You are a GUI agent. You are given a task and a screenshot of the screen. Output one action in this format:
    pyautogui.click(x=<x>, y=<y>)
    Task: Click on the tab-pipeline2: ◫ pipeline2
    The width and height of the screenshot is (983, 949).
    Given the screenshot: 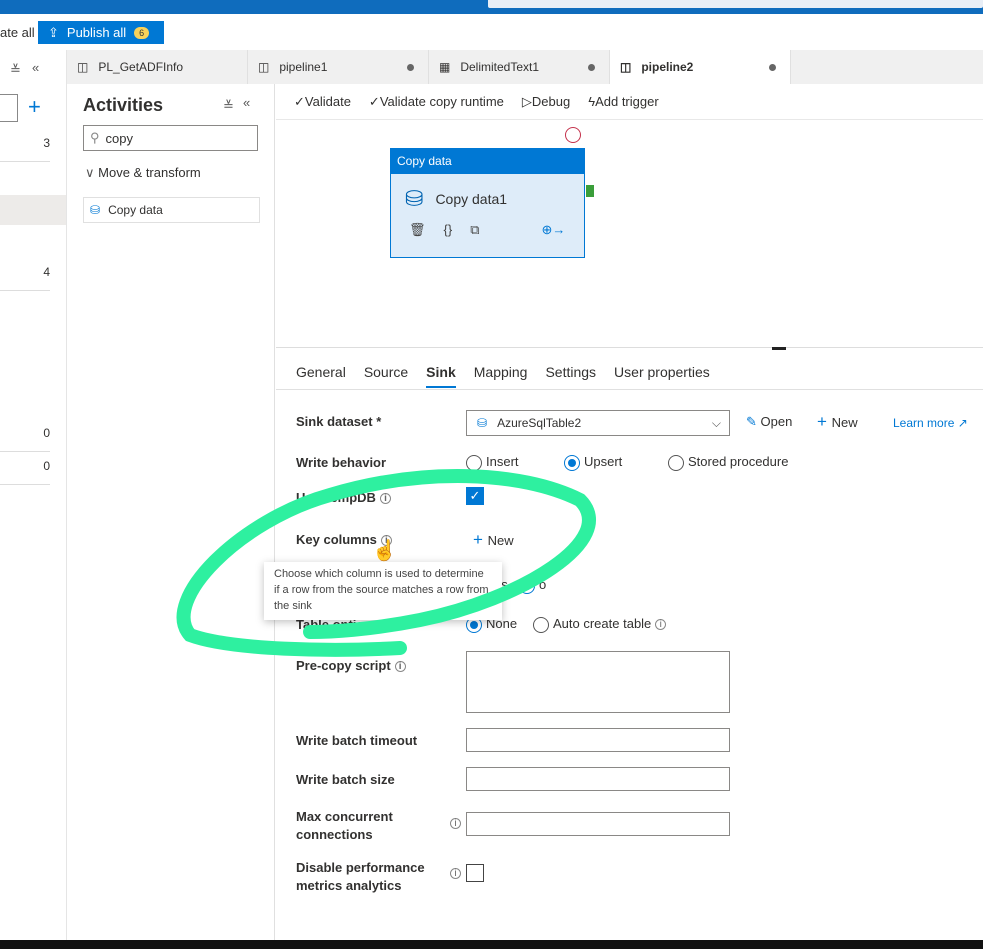 What is the action you would take?
    pyautogui.click(x=700, y=67)
    